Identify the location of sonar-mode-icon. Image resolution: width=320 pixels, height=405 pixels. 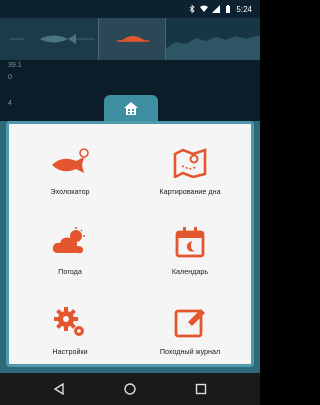
(133, 39).